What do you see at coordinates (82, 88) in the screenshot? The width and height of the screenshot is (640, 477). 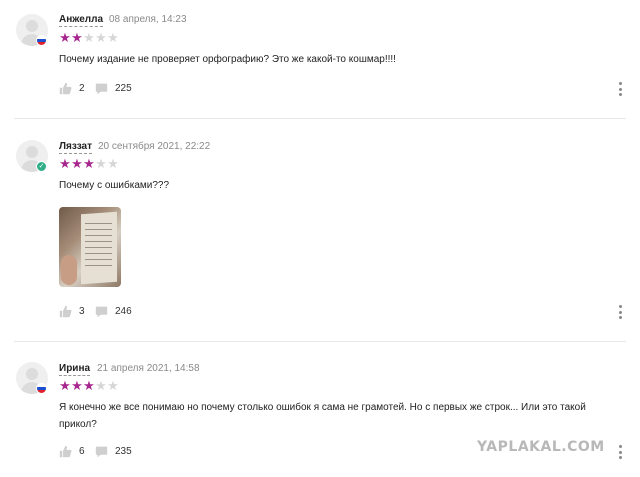 I see `like-count: 2` at bounding box center [82, 88].